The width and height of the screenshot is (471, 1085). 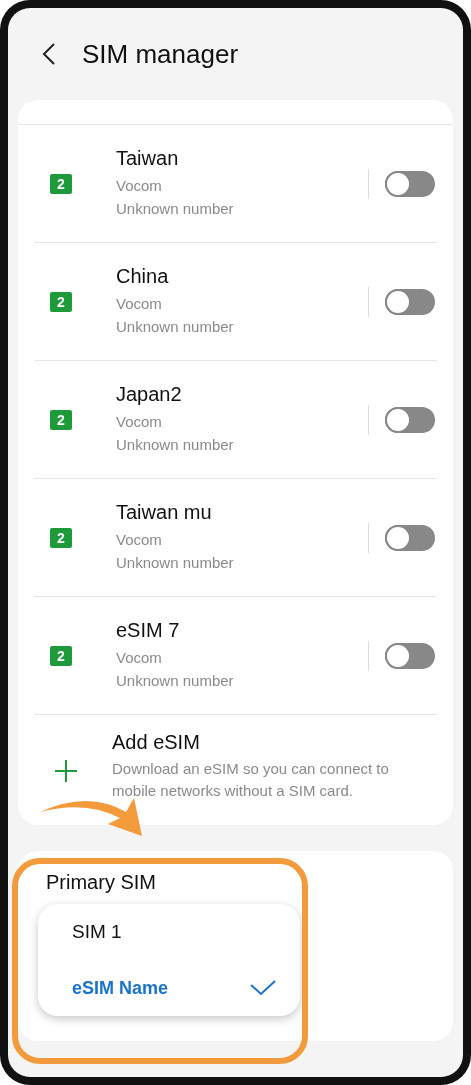 What do you see at coordinates (169, 932) in the screenshot?
I see `menu-option: SIM 1` at bounding box center [169, 932].